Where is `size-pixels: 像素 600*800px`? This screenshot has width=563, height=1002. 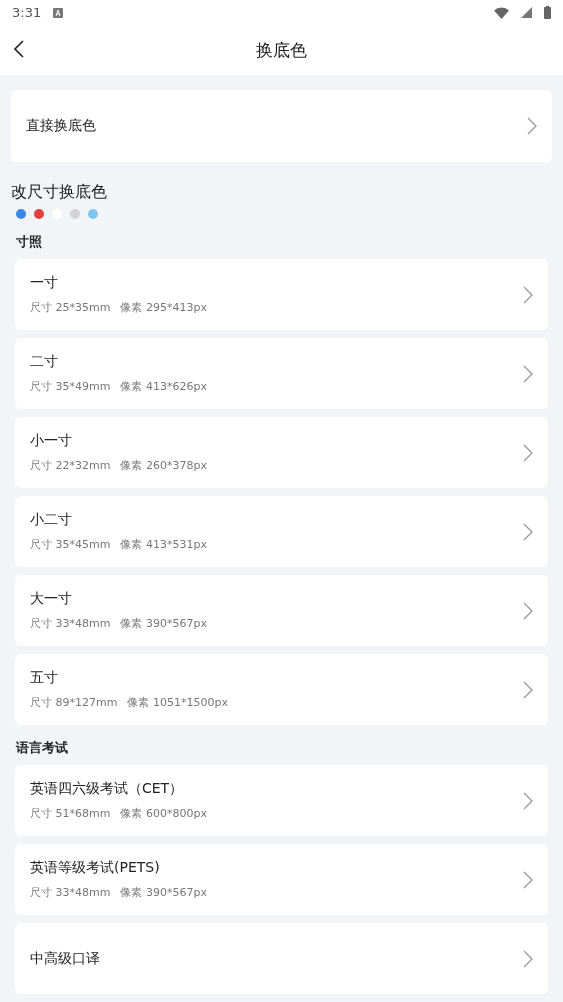
size-pixels: 像素 600*800px is located at coordinates (163, 813).